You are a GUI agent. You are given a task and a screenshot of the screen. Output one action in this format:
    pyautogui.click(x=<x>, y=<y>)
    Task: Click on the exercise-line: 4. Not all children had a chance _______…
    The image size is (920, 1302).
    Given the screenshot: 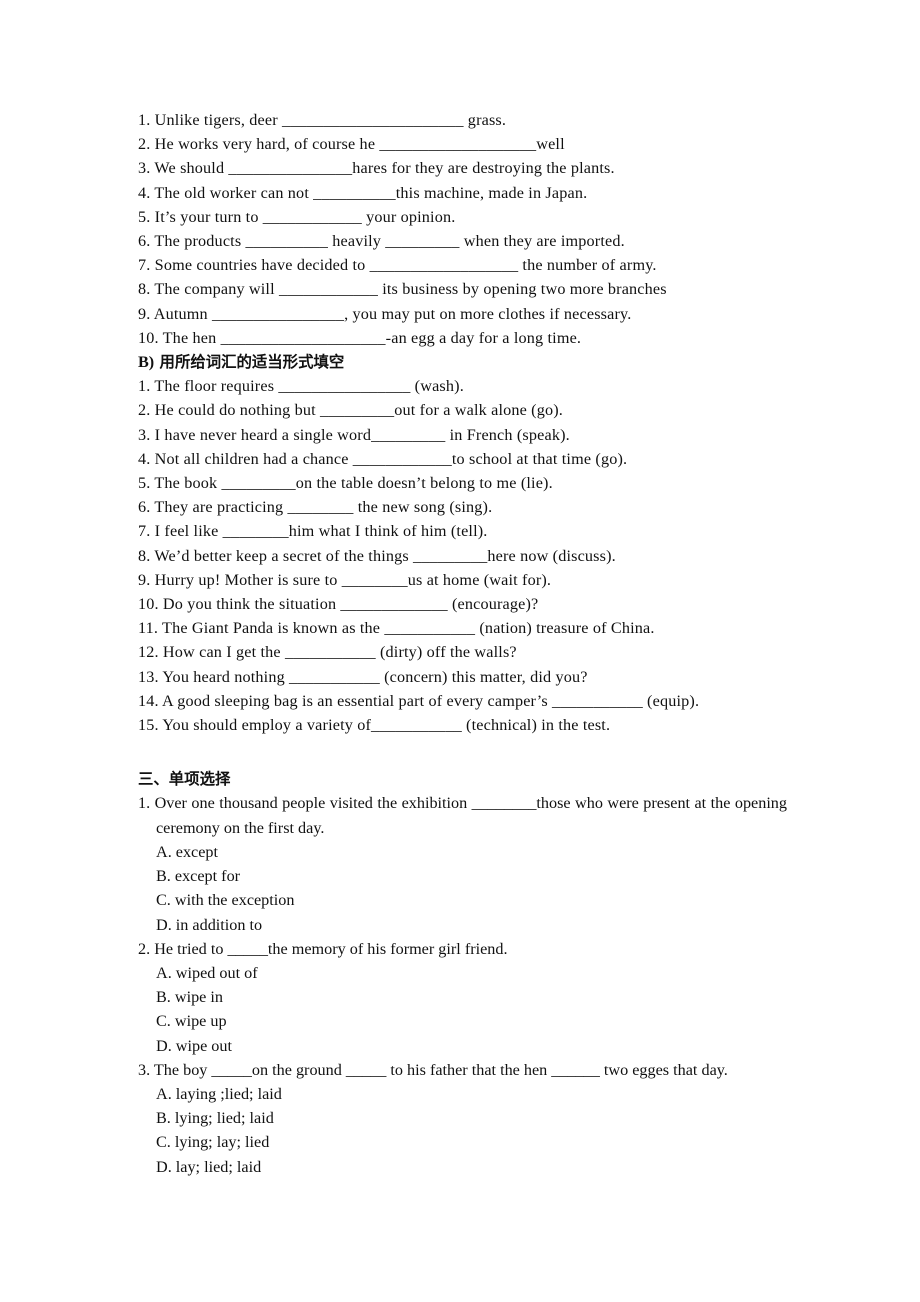 What is the action you would take?
    pyautogui.click(x=383, y=458)
    